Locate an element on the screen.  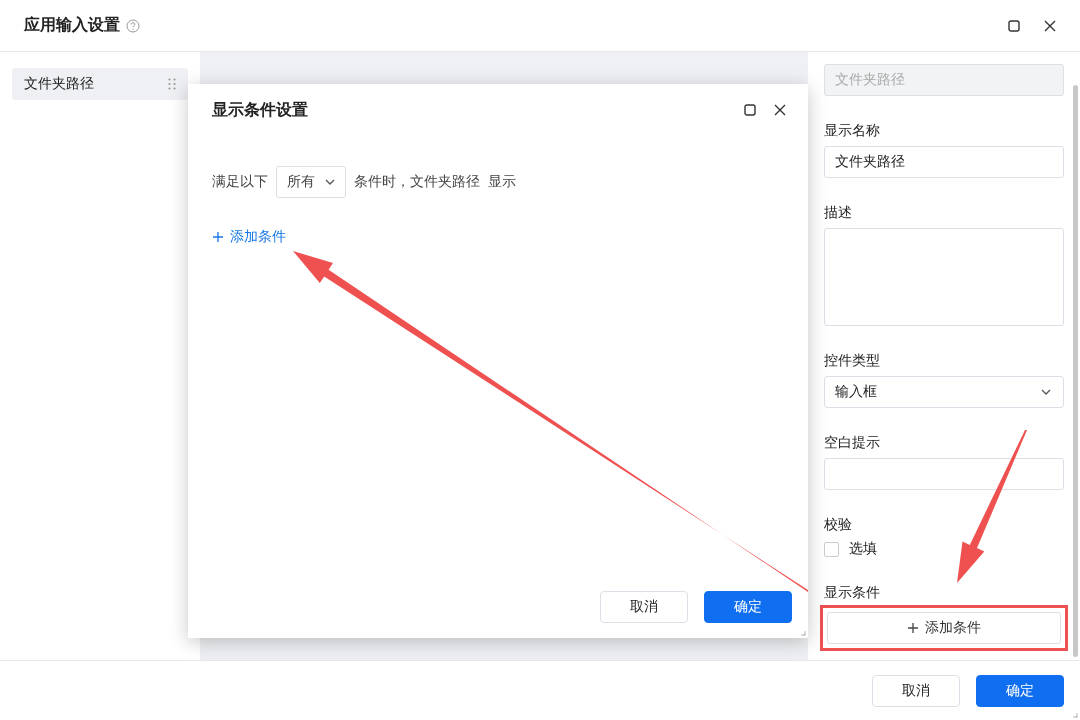
dropdown: 输入框 is located at coordinates (944, 392).